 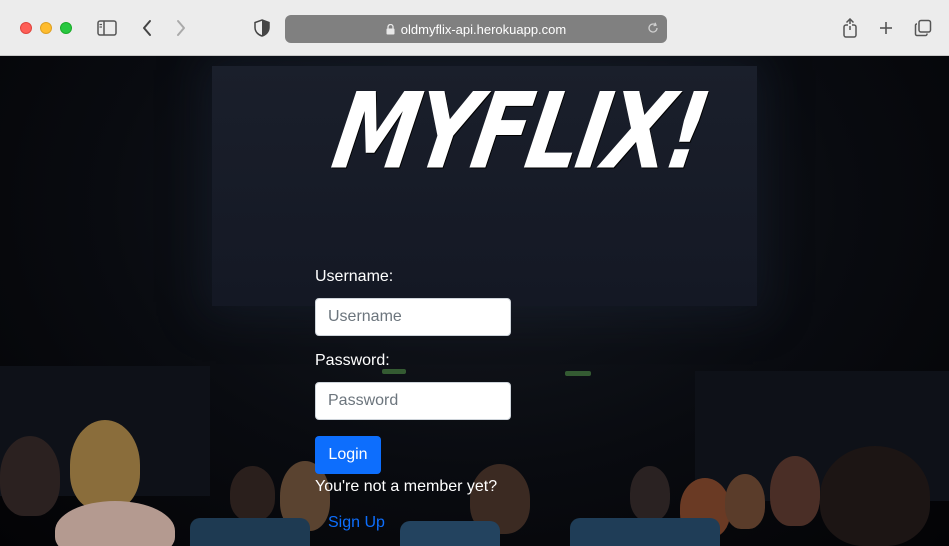 What do you see at coordinates (578, 373) in the screenshot?
I see `exit-light-decoration` at bounding box center [578, 373].